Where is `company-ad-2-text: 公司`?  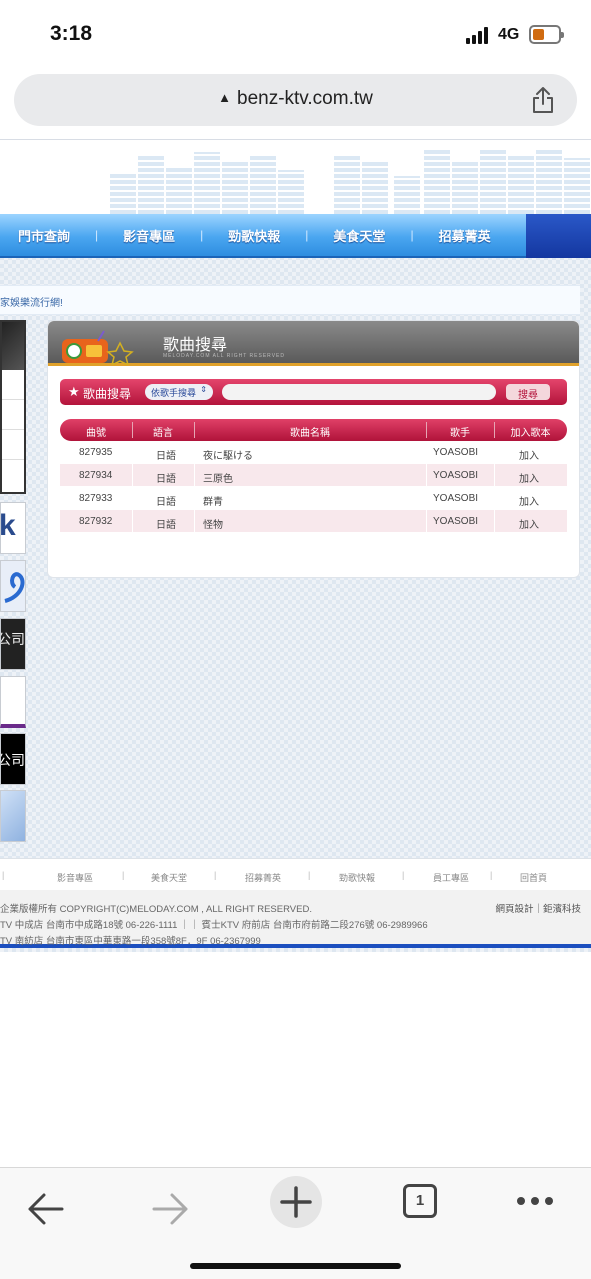
company-ad-2-text: 公司 is located at coordinates (13, 760).